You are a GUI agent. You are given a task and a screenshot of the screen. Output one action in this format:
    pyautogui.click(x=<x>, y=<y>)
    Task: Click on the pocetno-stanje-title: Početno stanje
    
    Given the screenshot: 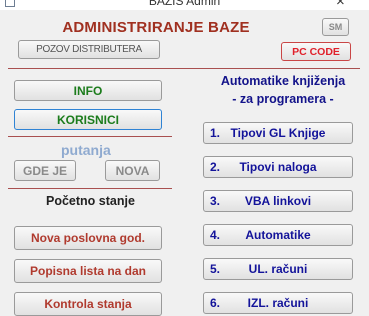 What is the action you would take?
    pyautogui.click(x=90, y=201)
    